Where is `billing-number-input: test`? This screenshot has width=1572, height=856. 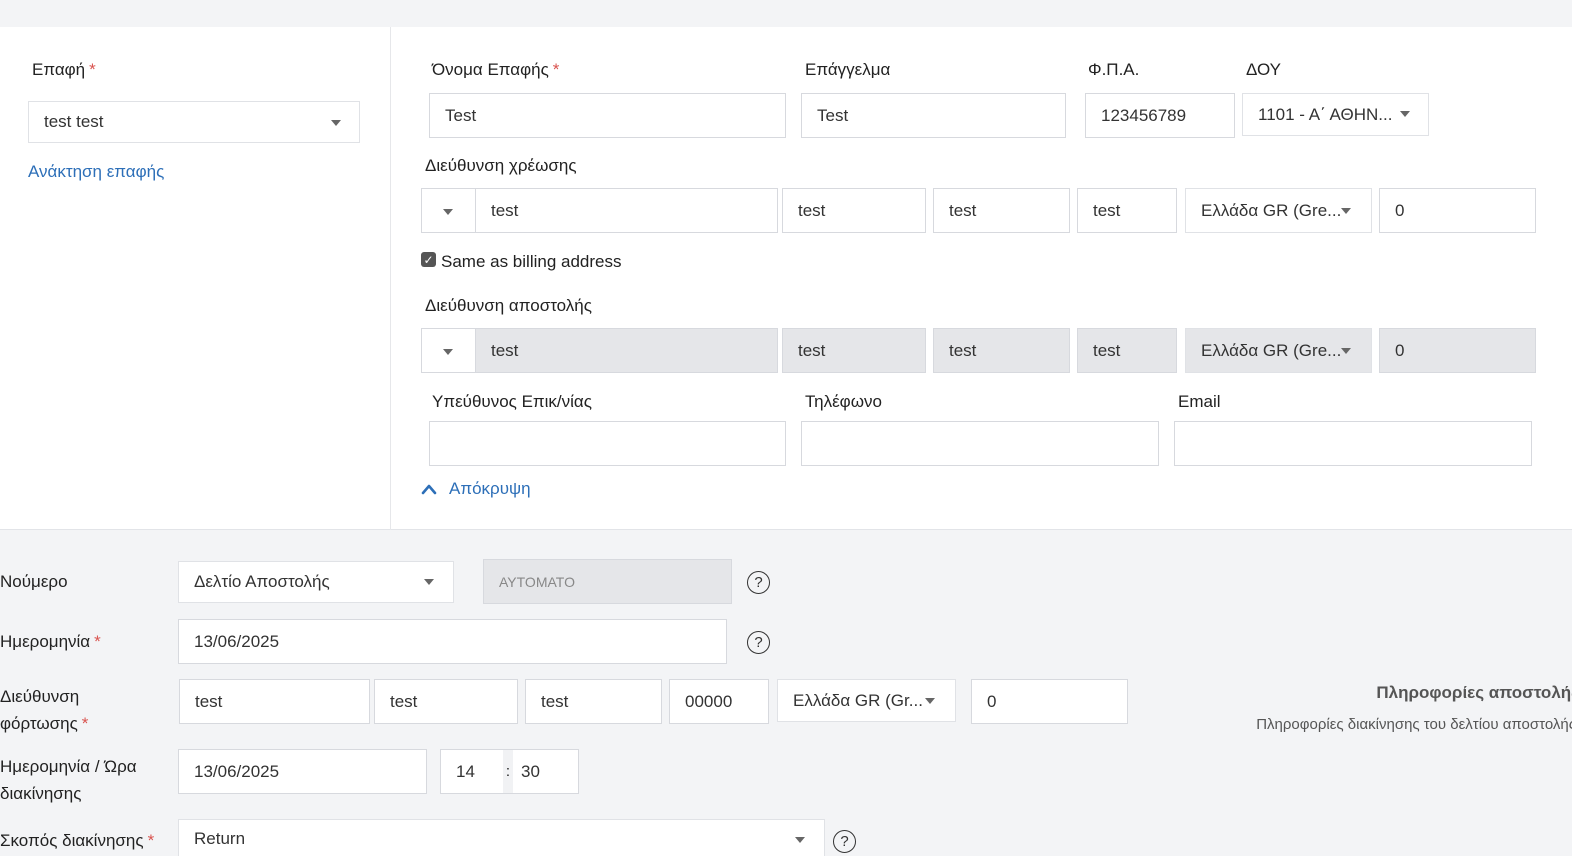 billing-number-input: test is located at coordinates (854, 210).